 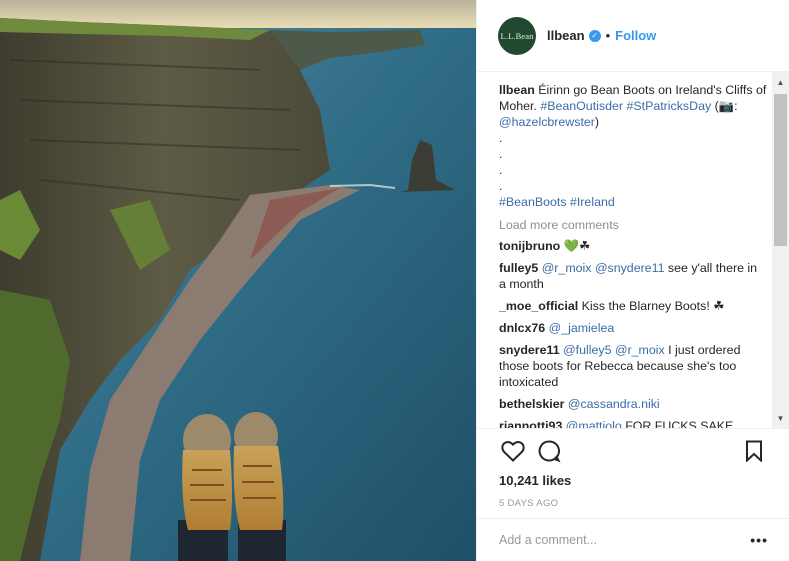 What do you see at coordinates (726, 106) in the screenshot?
I see `photo-credit-prefix: (📷:` at bounding box center [726, 106].